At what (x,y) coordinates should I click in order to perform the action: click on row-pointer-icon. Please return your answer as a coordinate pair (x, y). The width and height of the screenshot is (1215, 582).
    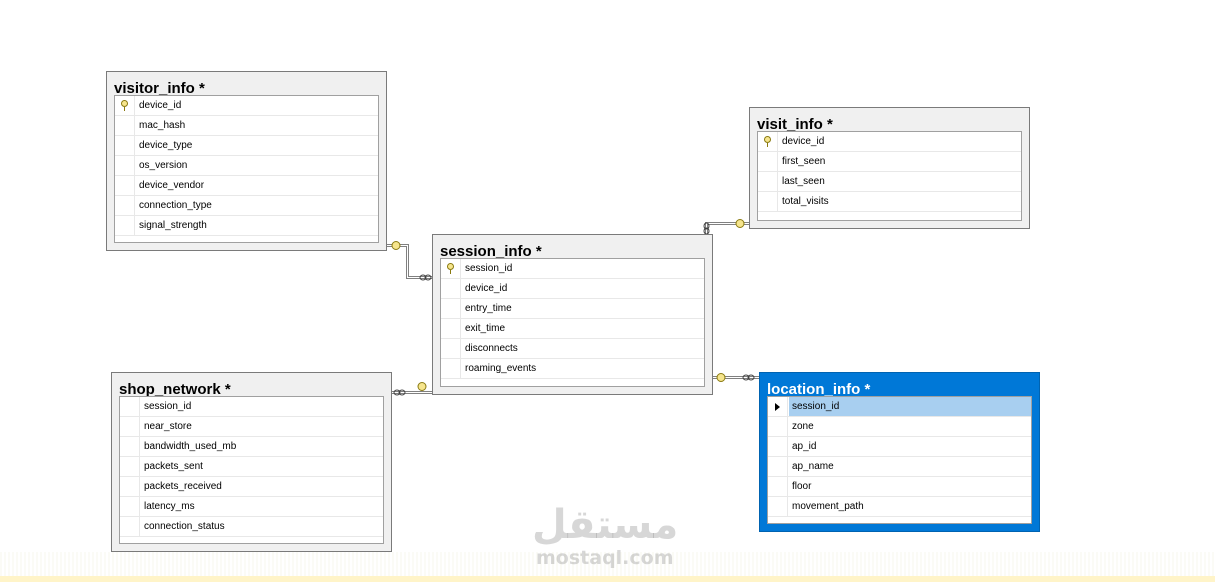
    Looking at the image, I should click on (777, 407).